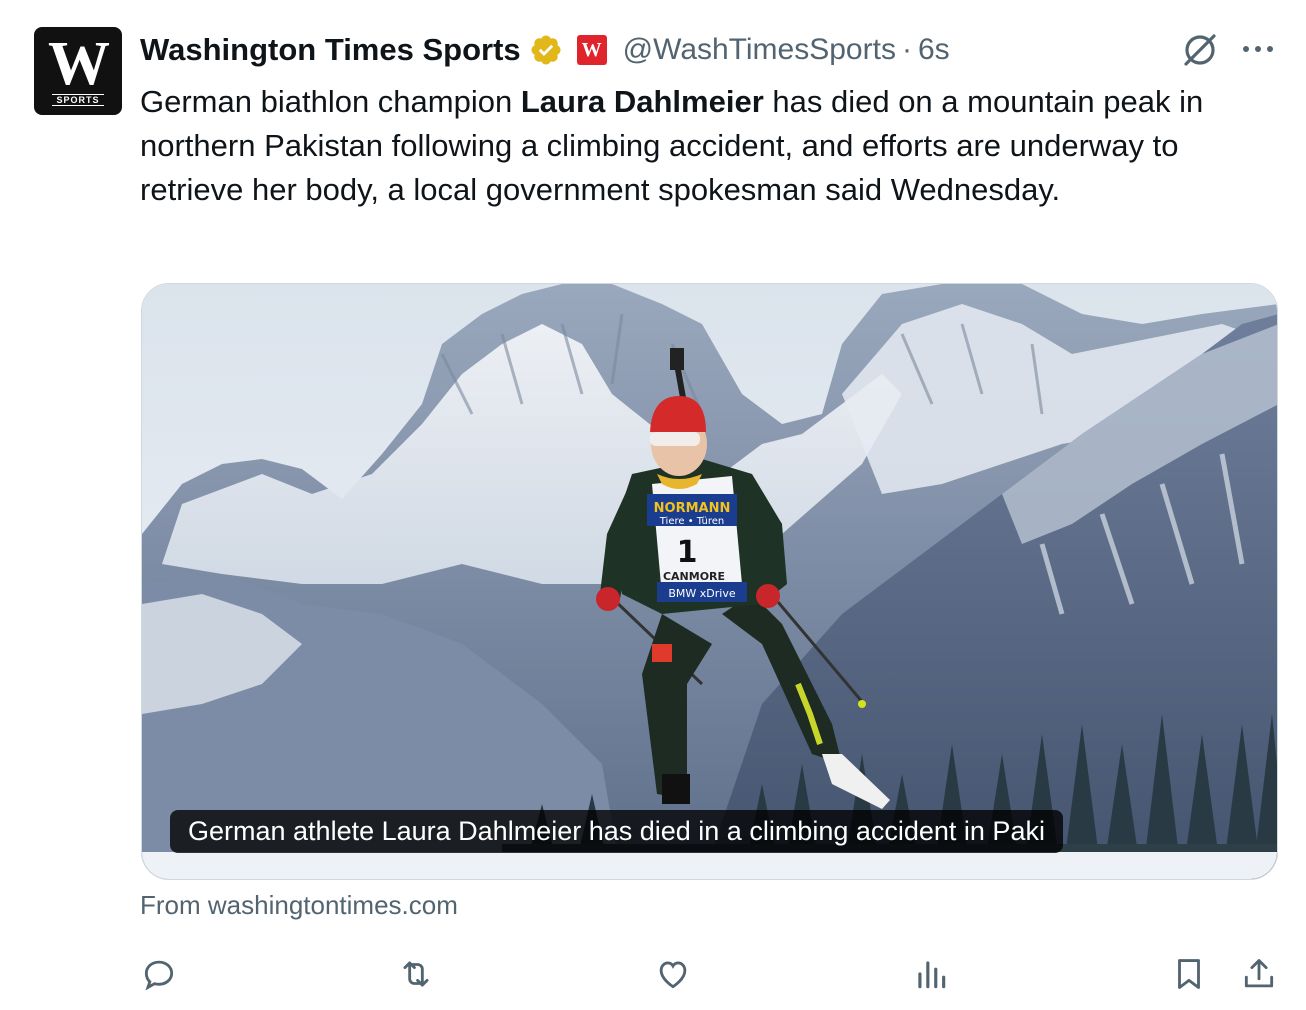  Describe the element at coordinates (78, 100) in the screenshot. I see `avatar-logo-subtext: SPORTS` at that location.